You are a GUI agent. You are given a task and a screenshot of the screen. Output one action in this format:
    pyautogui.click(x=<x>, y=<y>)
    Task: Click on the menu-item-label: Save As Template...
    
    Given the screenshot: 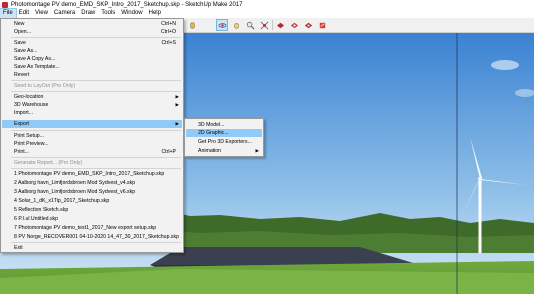 What is the action you would take?
    pyautogui.click(x=37, y=67)
    